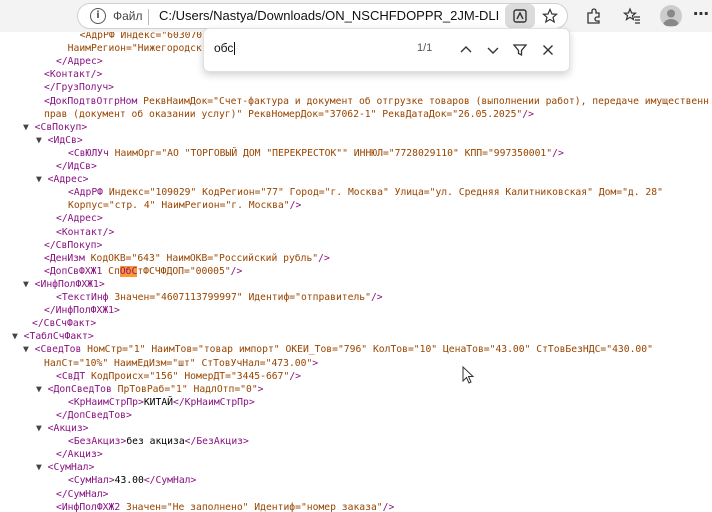 Image resolution: width=712 pixels, height=512 pixels. Describe the element at coordinates (701, 13) in the screenshot. I see `more-menu-icon: ⋯` at that location.